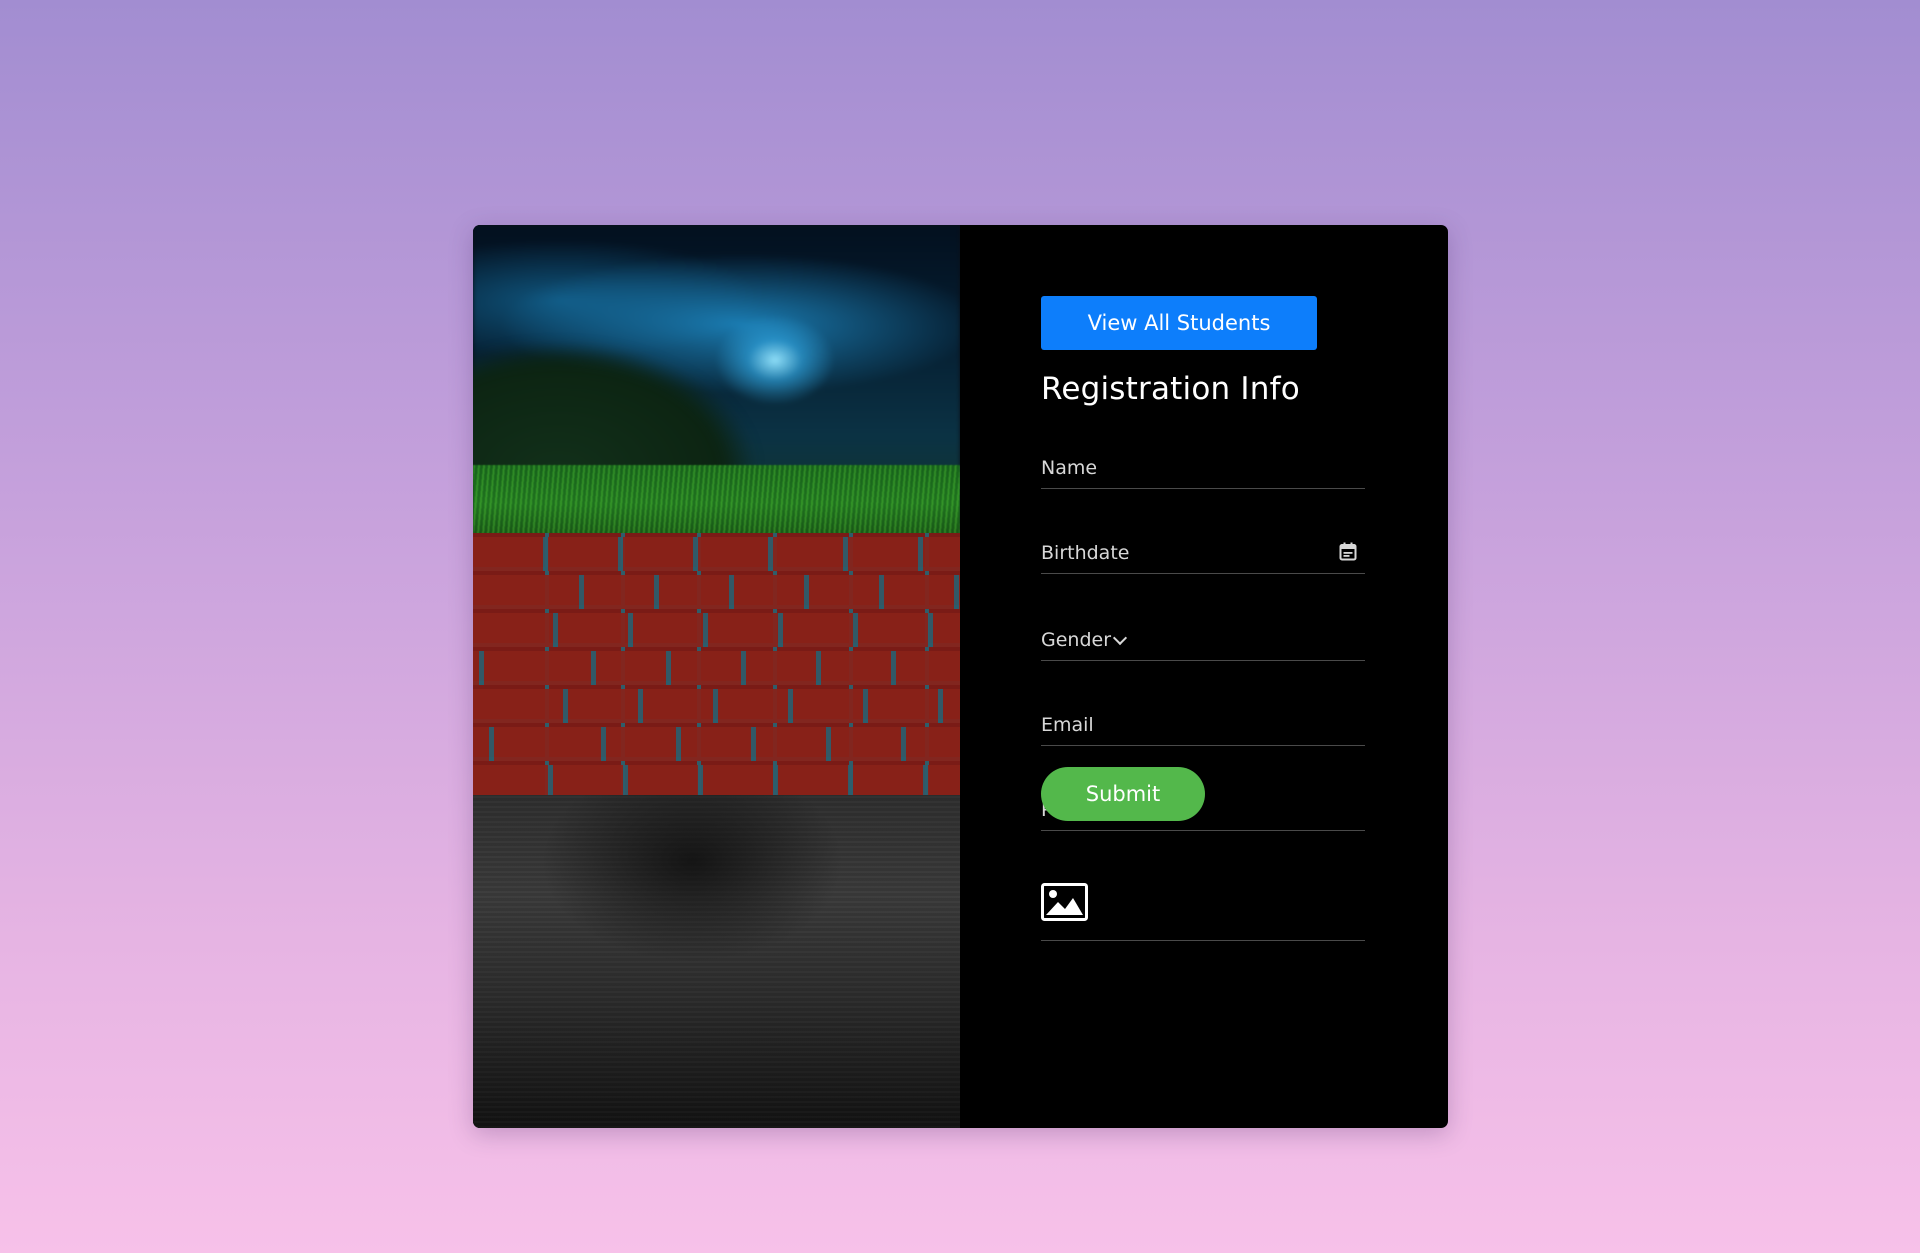 The image size is (1920, 1253). I want to click on calendar-icon, so click(1348, 551).